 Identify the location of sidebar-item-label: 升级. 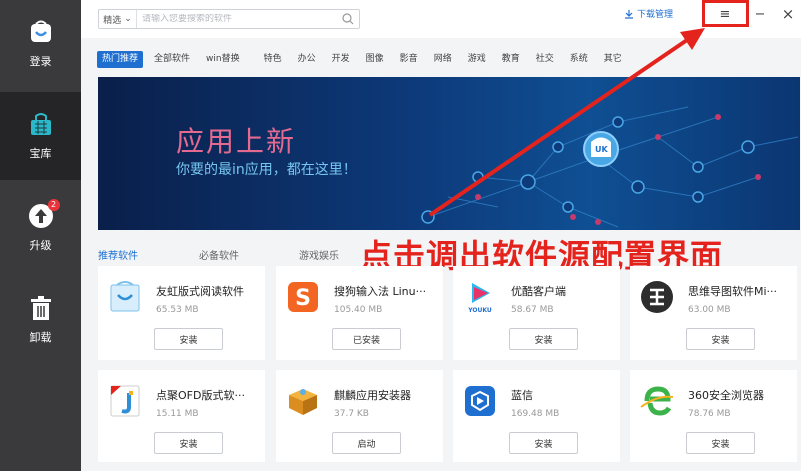
(40, 245).